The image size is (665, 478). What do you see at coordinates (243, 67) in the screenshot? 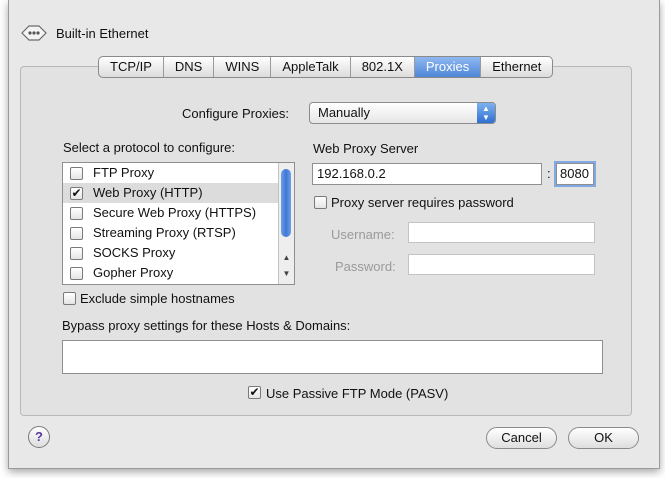
I see `tab-wins: WINS` at bounding box center [243, 67].